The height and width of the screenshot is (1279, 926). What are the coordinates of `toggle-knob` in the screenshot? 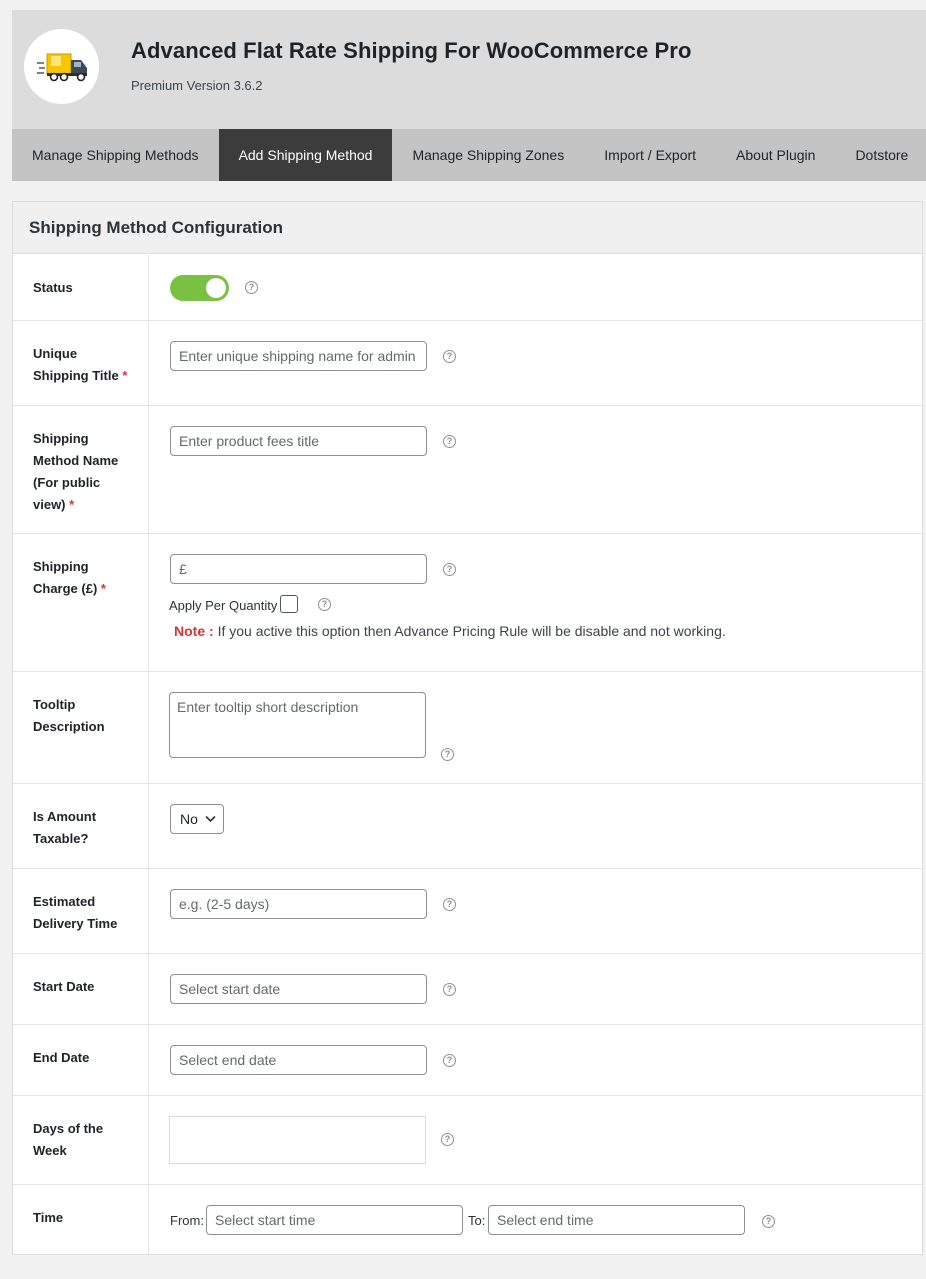 It's located at (216, 288).